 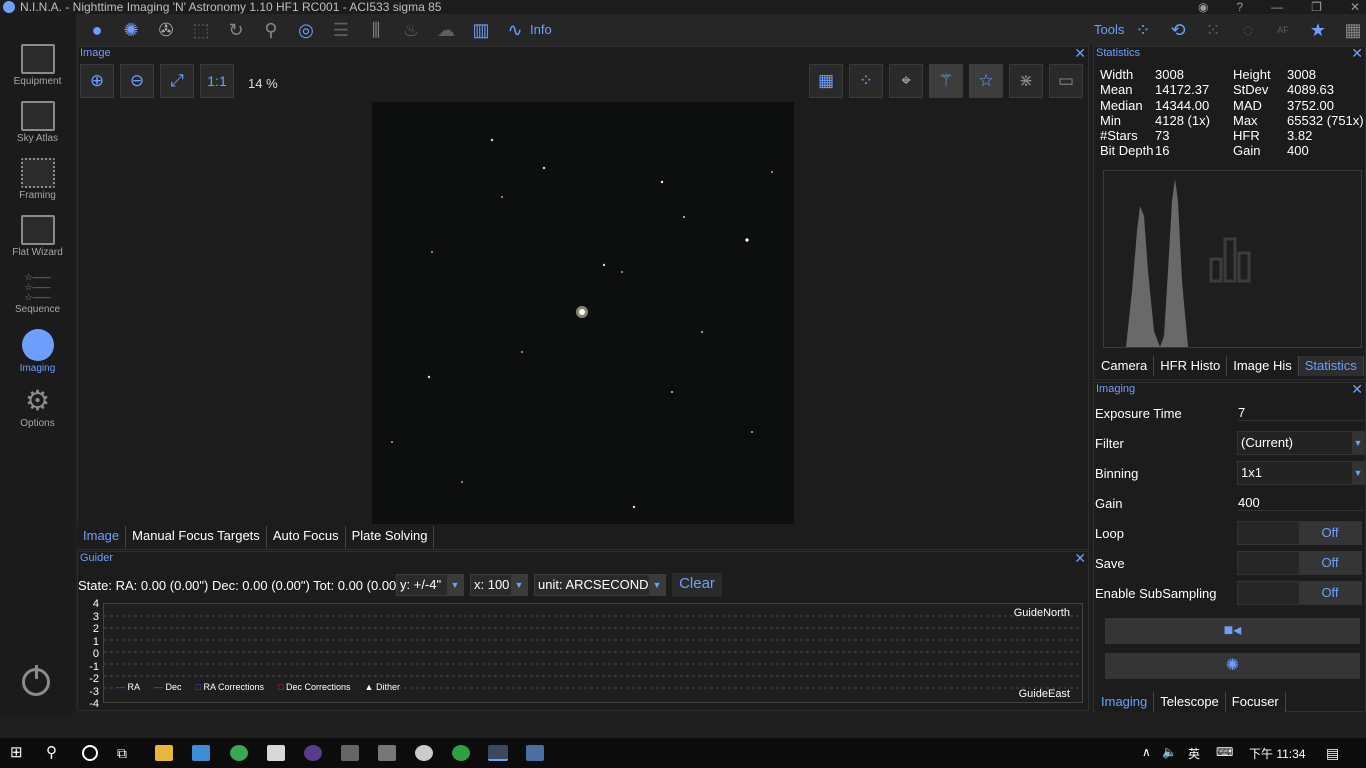 I want to click on ime-mode-icon: ⌨, so click(x=1224, y=752).